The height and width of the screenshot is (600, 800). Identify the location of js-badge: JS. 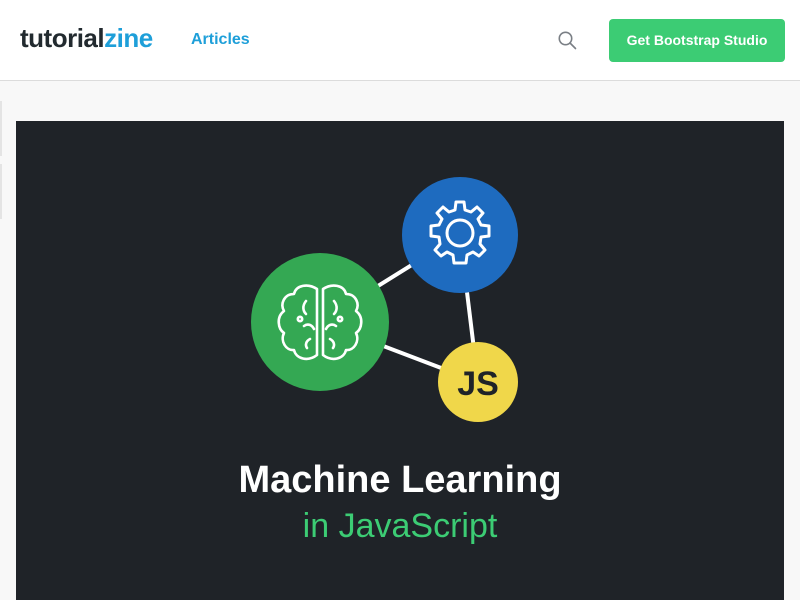
(478, 382).